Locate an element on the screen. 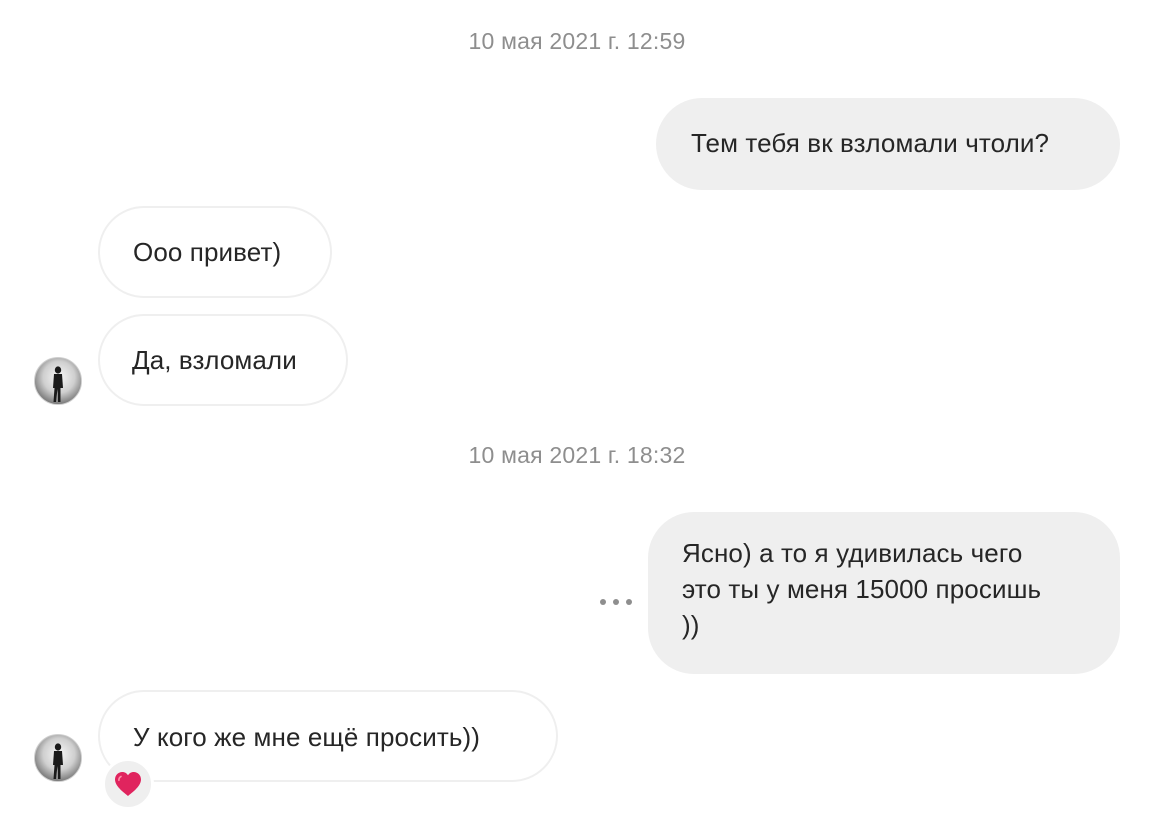 The height and width of the screenshot is (830, 1154). incoming-message-bubble: Ооо привет) is located at coordinates (215, 252).